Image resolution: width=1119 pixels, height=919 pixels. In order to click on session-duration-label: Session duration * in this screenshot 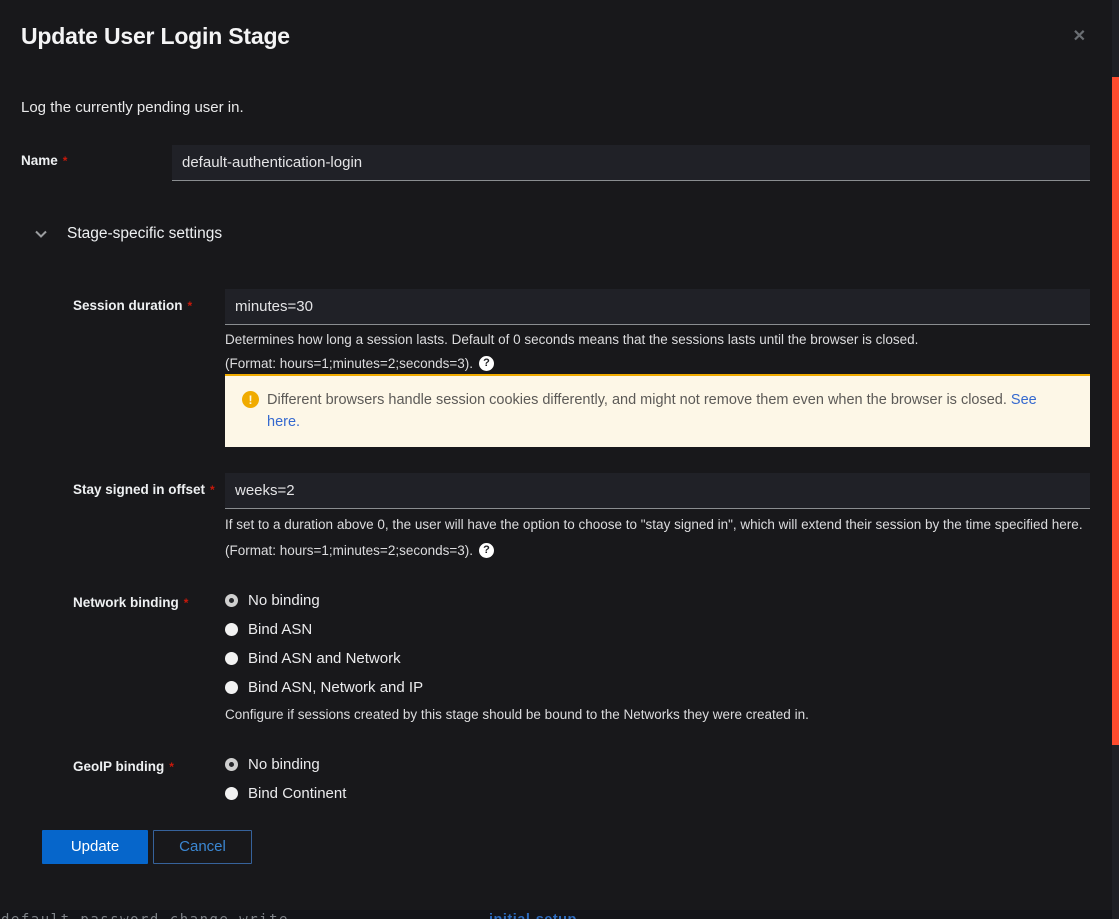, I will do `click(133, 305)`.